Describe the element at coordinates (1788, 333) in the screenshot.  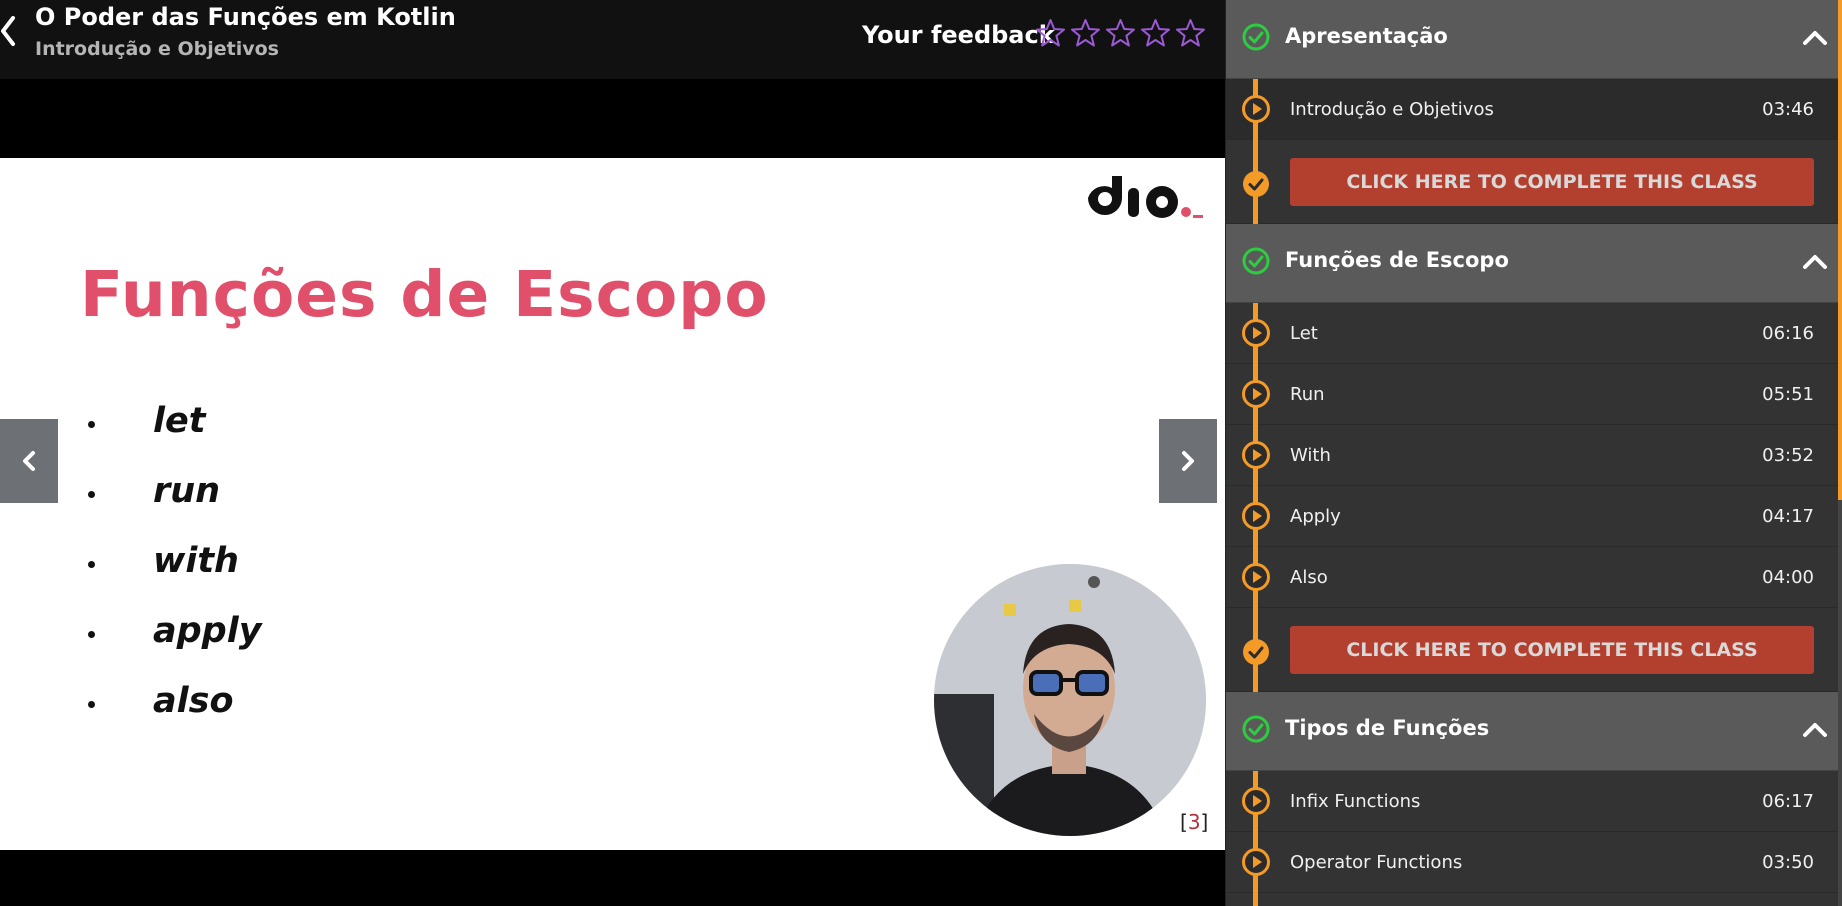
I see `lesson-duration: 06:16` at that location.